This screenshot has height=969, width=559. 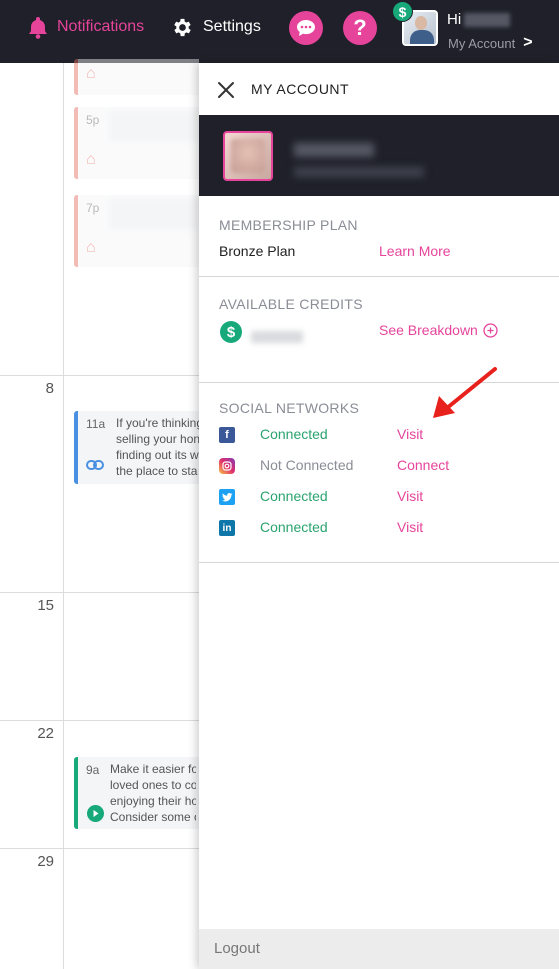 What do you see at coordinates (227, 497) in the screenshot?
I see `twitter-icon` at bounding box center [227, 497].